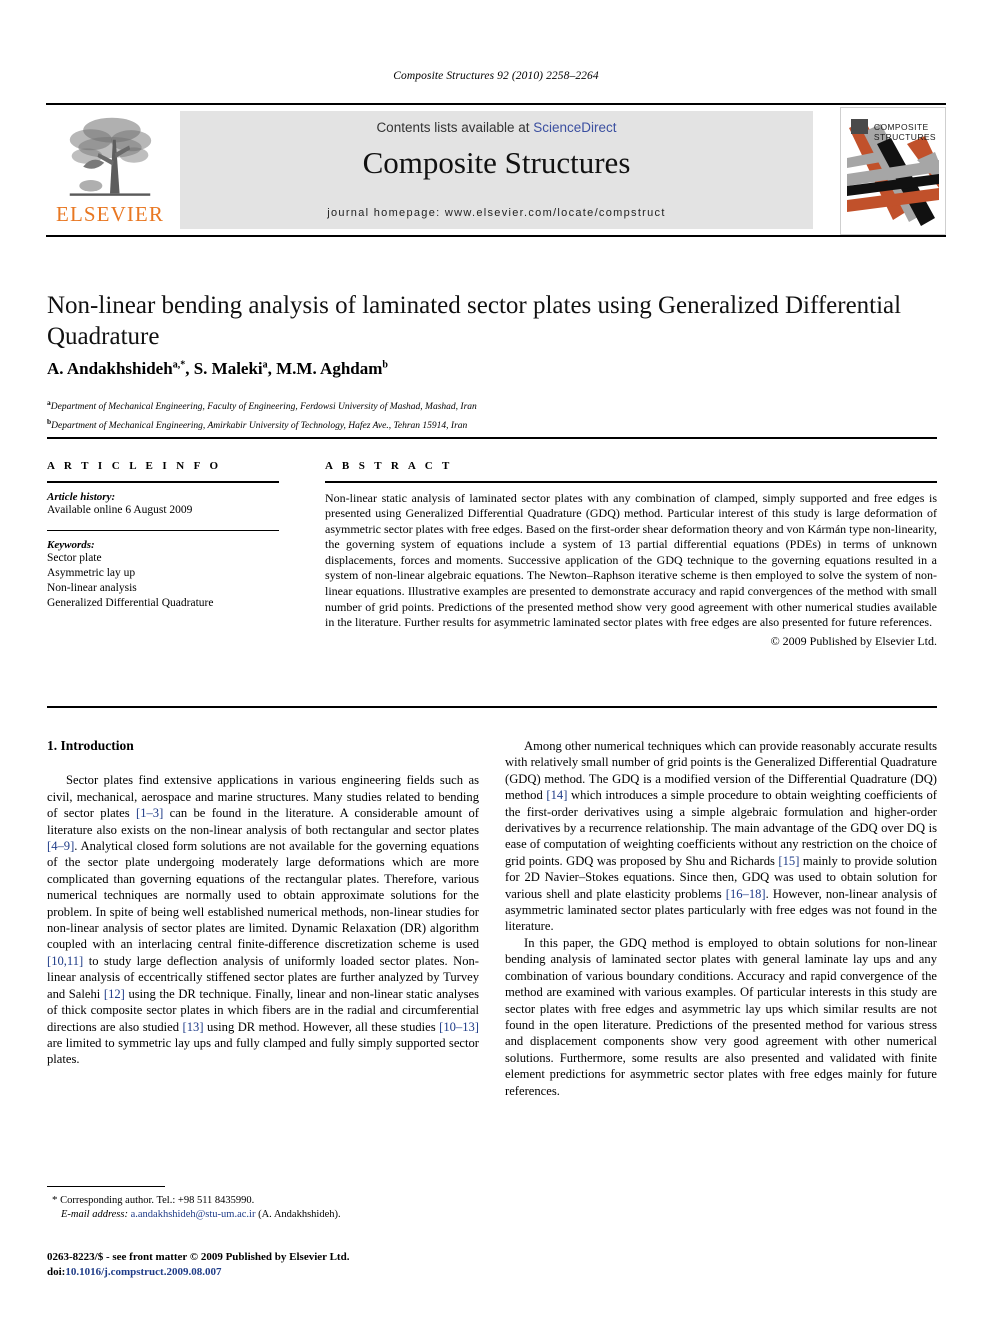  I want to click on abstract-copyright: © 2009 Published by Elsevier Ltd., so click(853, 640).